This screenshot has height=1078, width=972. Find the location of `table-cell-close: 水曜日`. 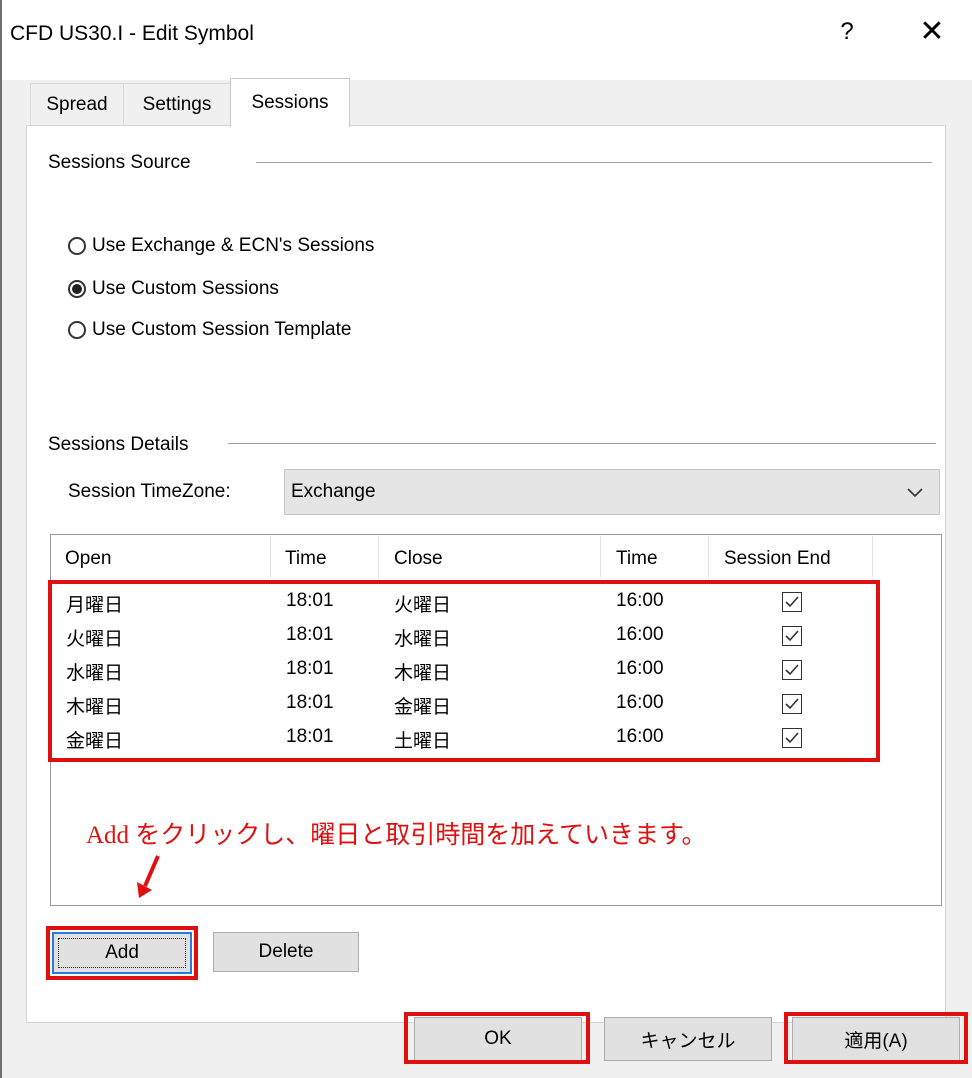

table-cell-close: 水曜日 is located at coordinates (423, 639).